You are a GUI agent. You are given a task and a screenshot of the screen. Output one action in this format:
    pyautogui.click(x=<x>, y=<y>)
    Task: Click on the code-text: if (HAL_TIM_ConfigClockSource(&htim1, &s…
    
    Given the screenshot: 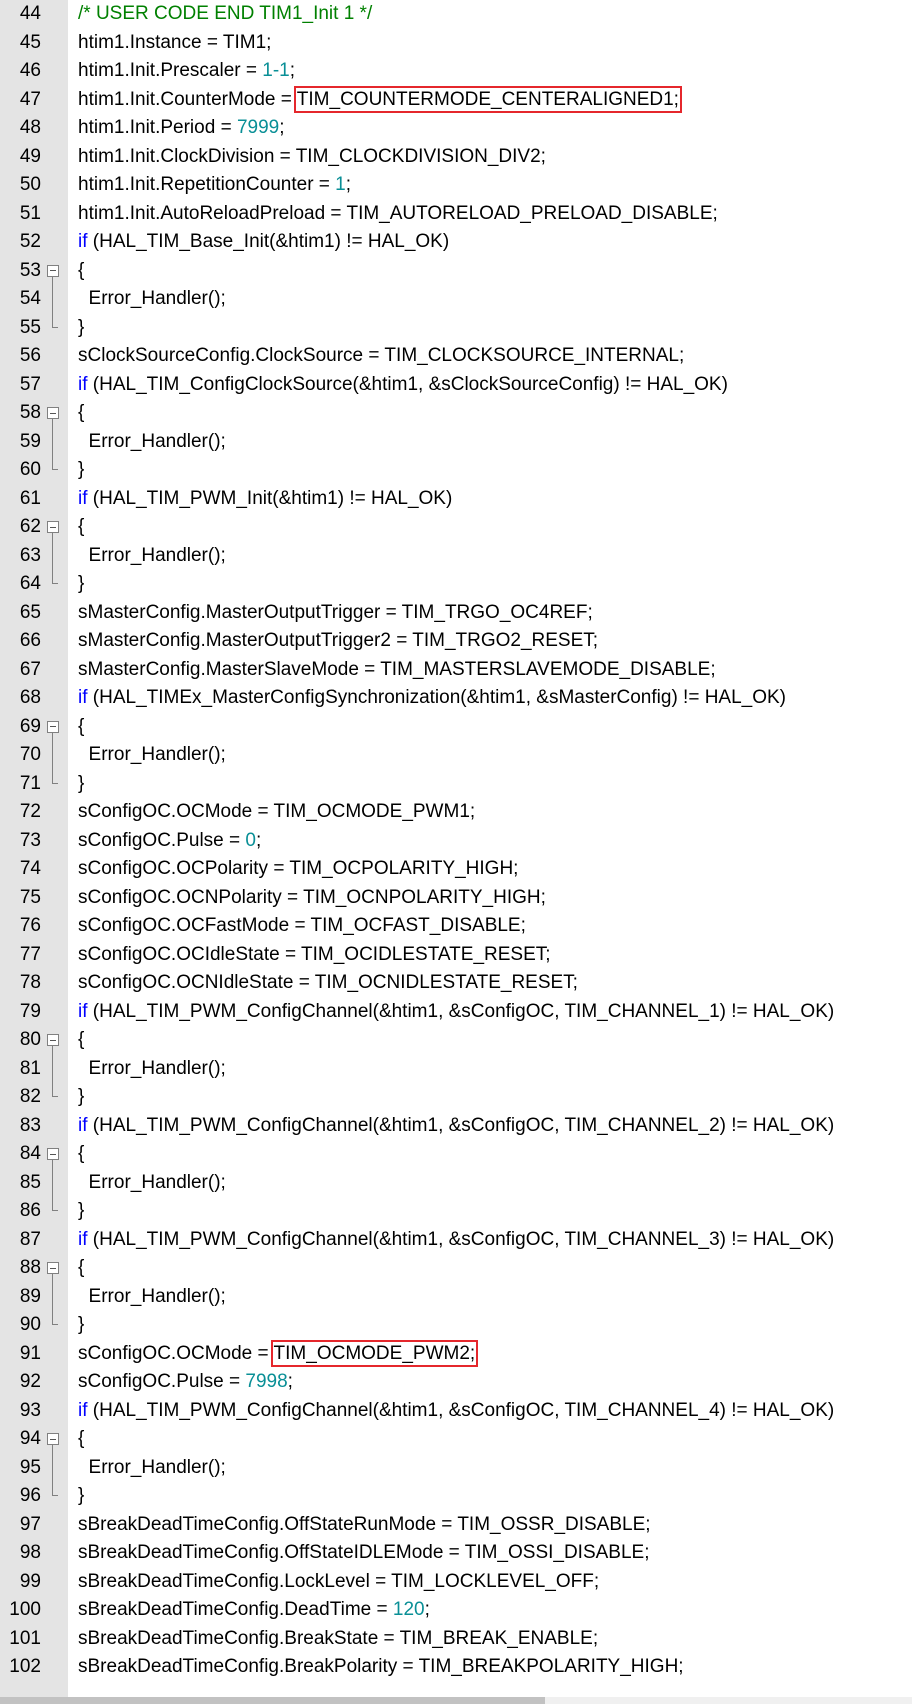 What is the action you would take?
    pyautogui.click(x=403, y=385)
    